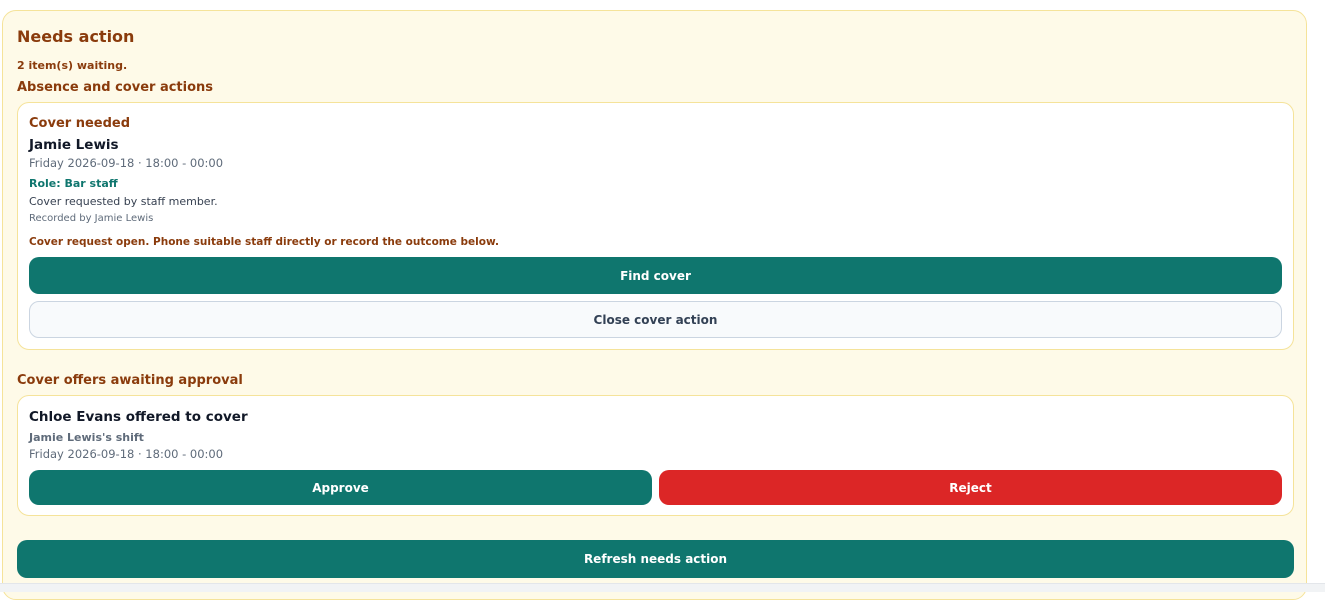 The image size is (1325, 600). Describe the element at coordinates (91, 218) in the screenshot. I see `recorded-by: Recorded by Jamie Lewis` at that location.